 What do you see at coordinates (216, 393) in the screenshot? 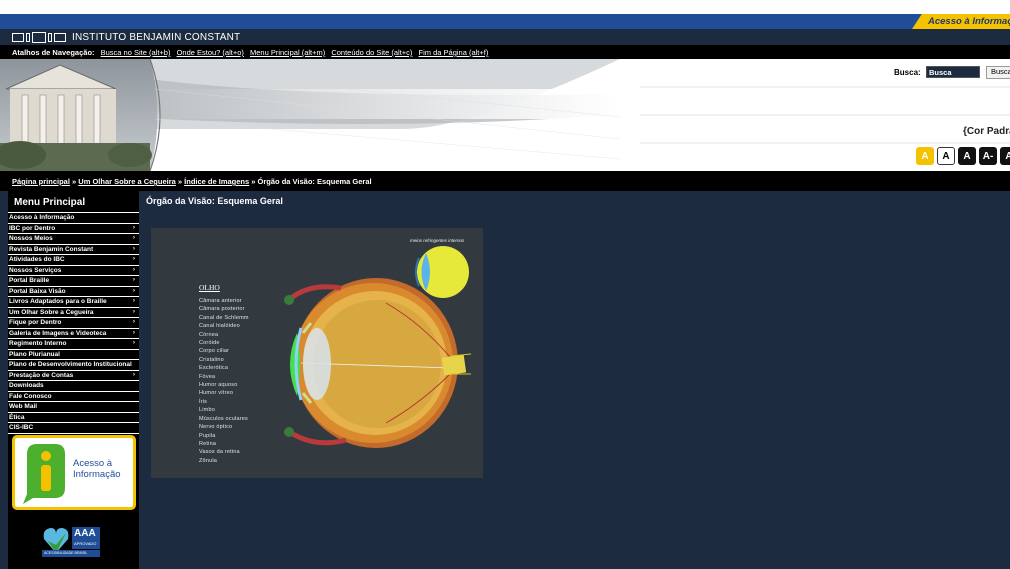
I see `eye-part-label: Humor vítreo` at bounding box center [216, 393].